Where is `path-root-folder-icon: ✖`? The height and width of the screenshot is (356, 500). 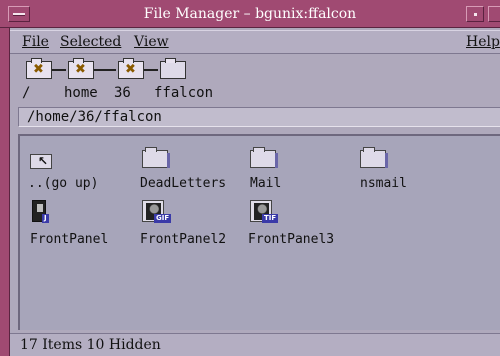 path-root-folder-icon: ✖ is located at coordinates (39, 68).